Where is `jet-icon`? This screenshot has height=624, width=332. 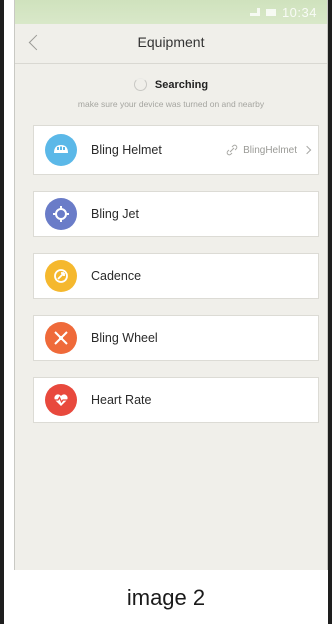
jet-icon is located at coordinates (61, 214).